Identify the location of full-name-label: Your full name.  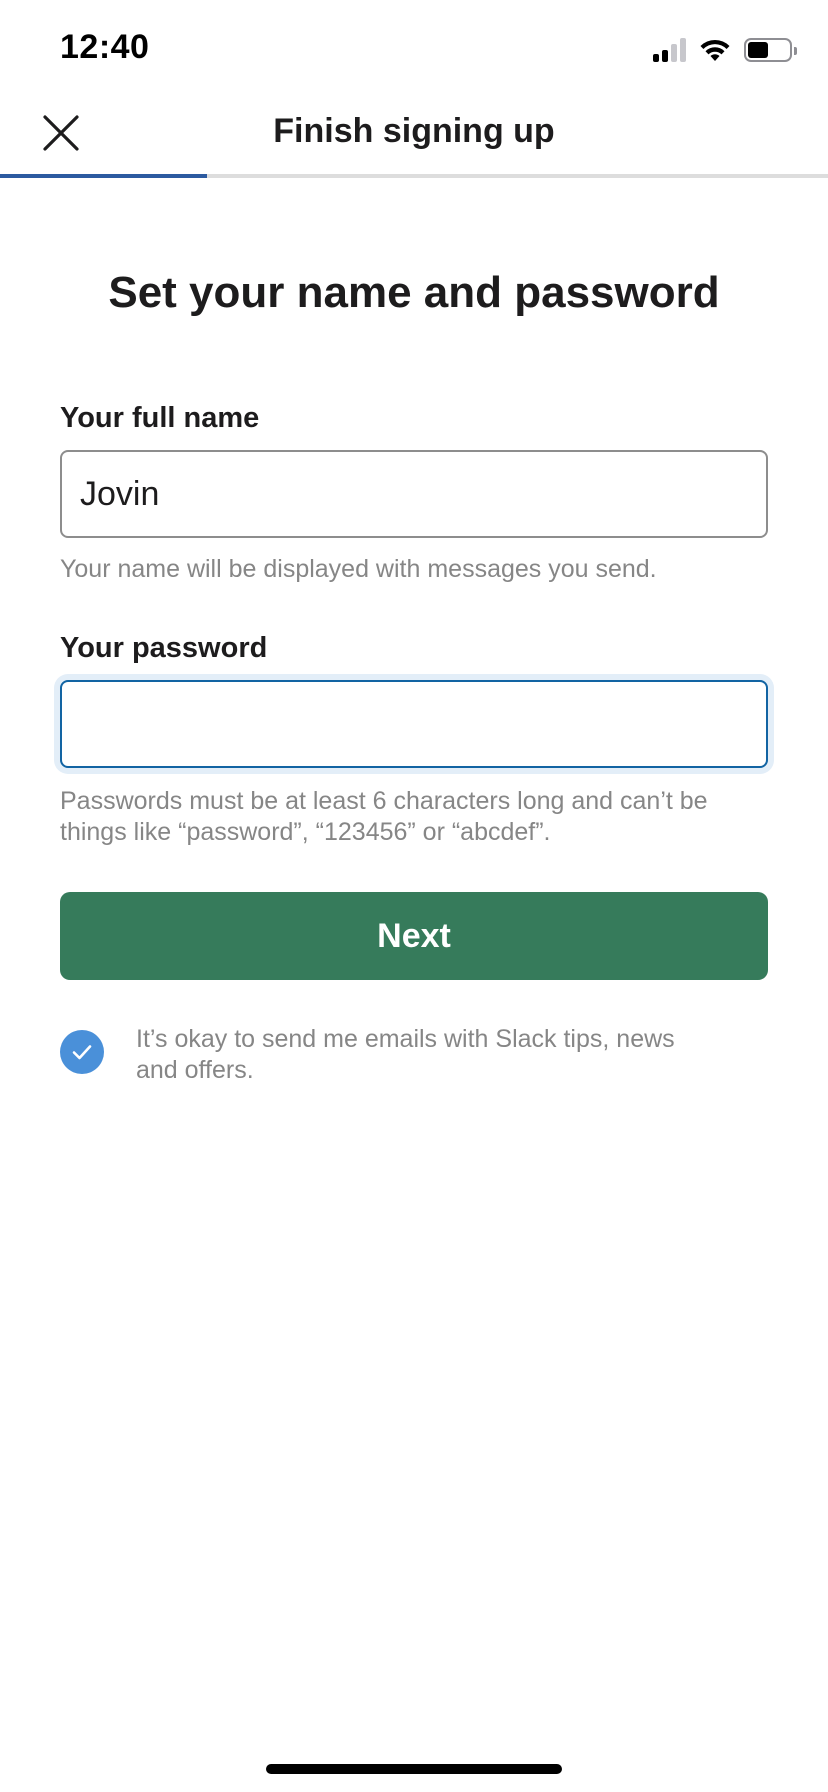
(160, 418).